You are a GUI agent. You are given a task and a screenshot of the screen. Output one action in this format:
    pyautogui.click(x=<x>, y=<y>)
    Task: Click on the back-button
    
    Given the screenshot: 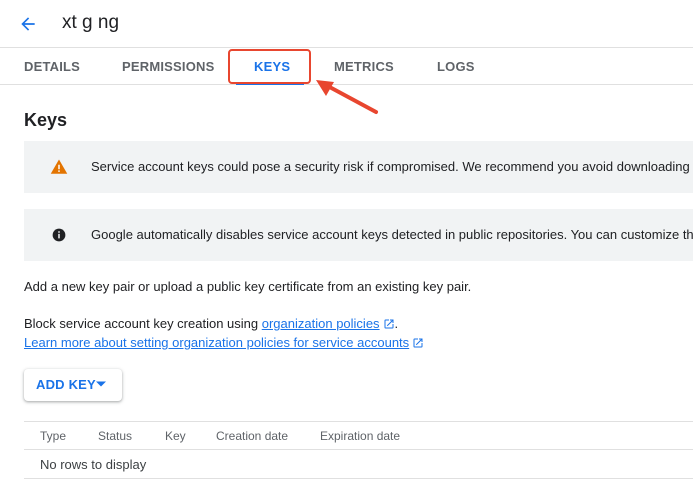 What is the action you would take?
    pyautogui.click(x=28, y=24)
    